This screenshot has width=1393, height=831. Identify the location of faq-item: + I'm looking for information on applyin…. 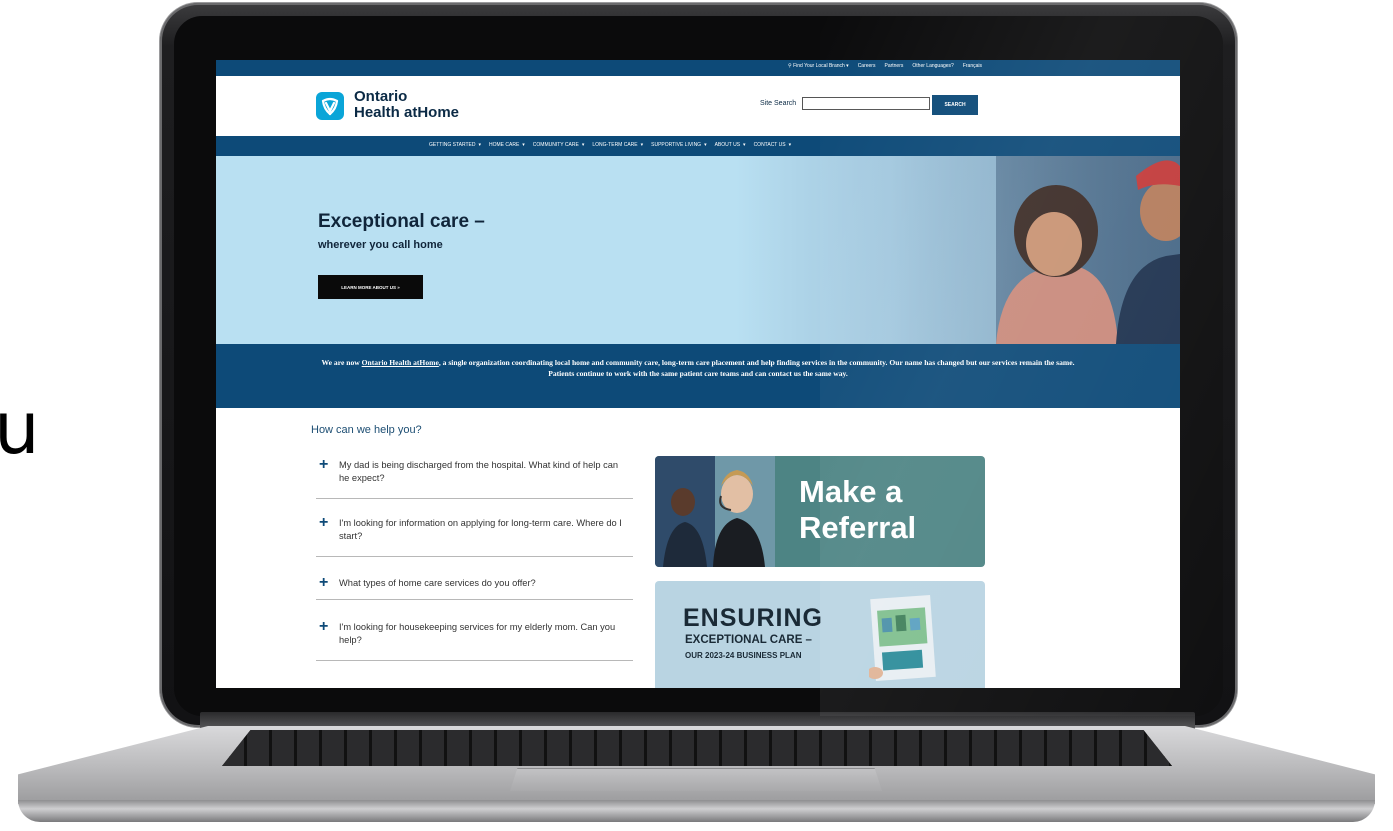
(474, 535).